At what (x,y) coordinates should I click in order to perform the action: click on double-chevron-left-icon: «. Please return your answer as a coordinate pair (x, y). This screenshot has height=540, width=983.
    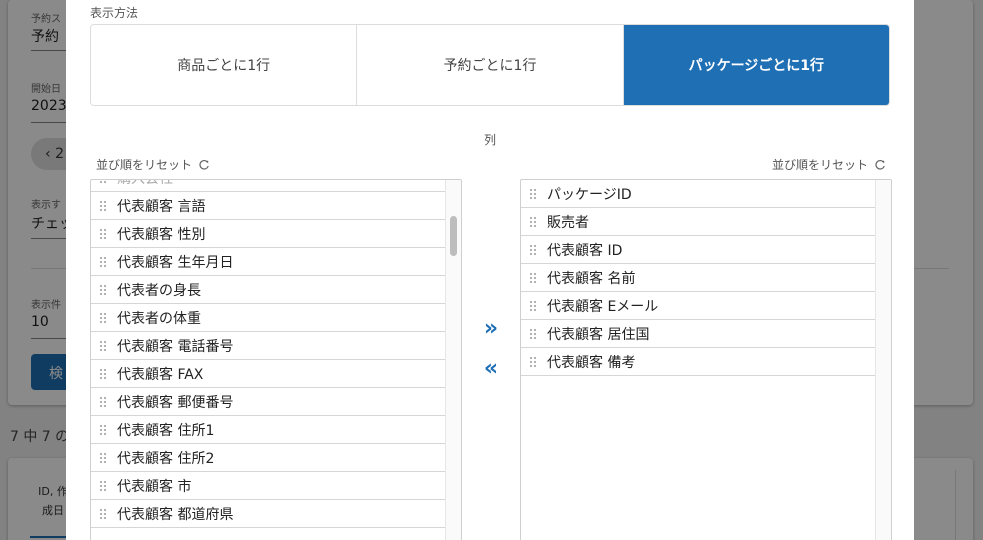
    Looking at the image, I should click on (491, 368).